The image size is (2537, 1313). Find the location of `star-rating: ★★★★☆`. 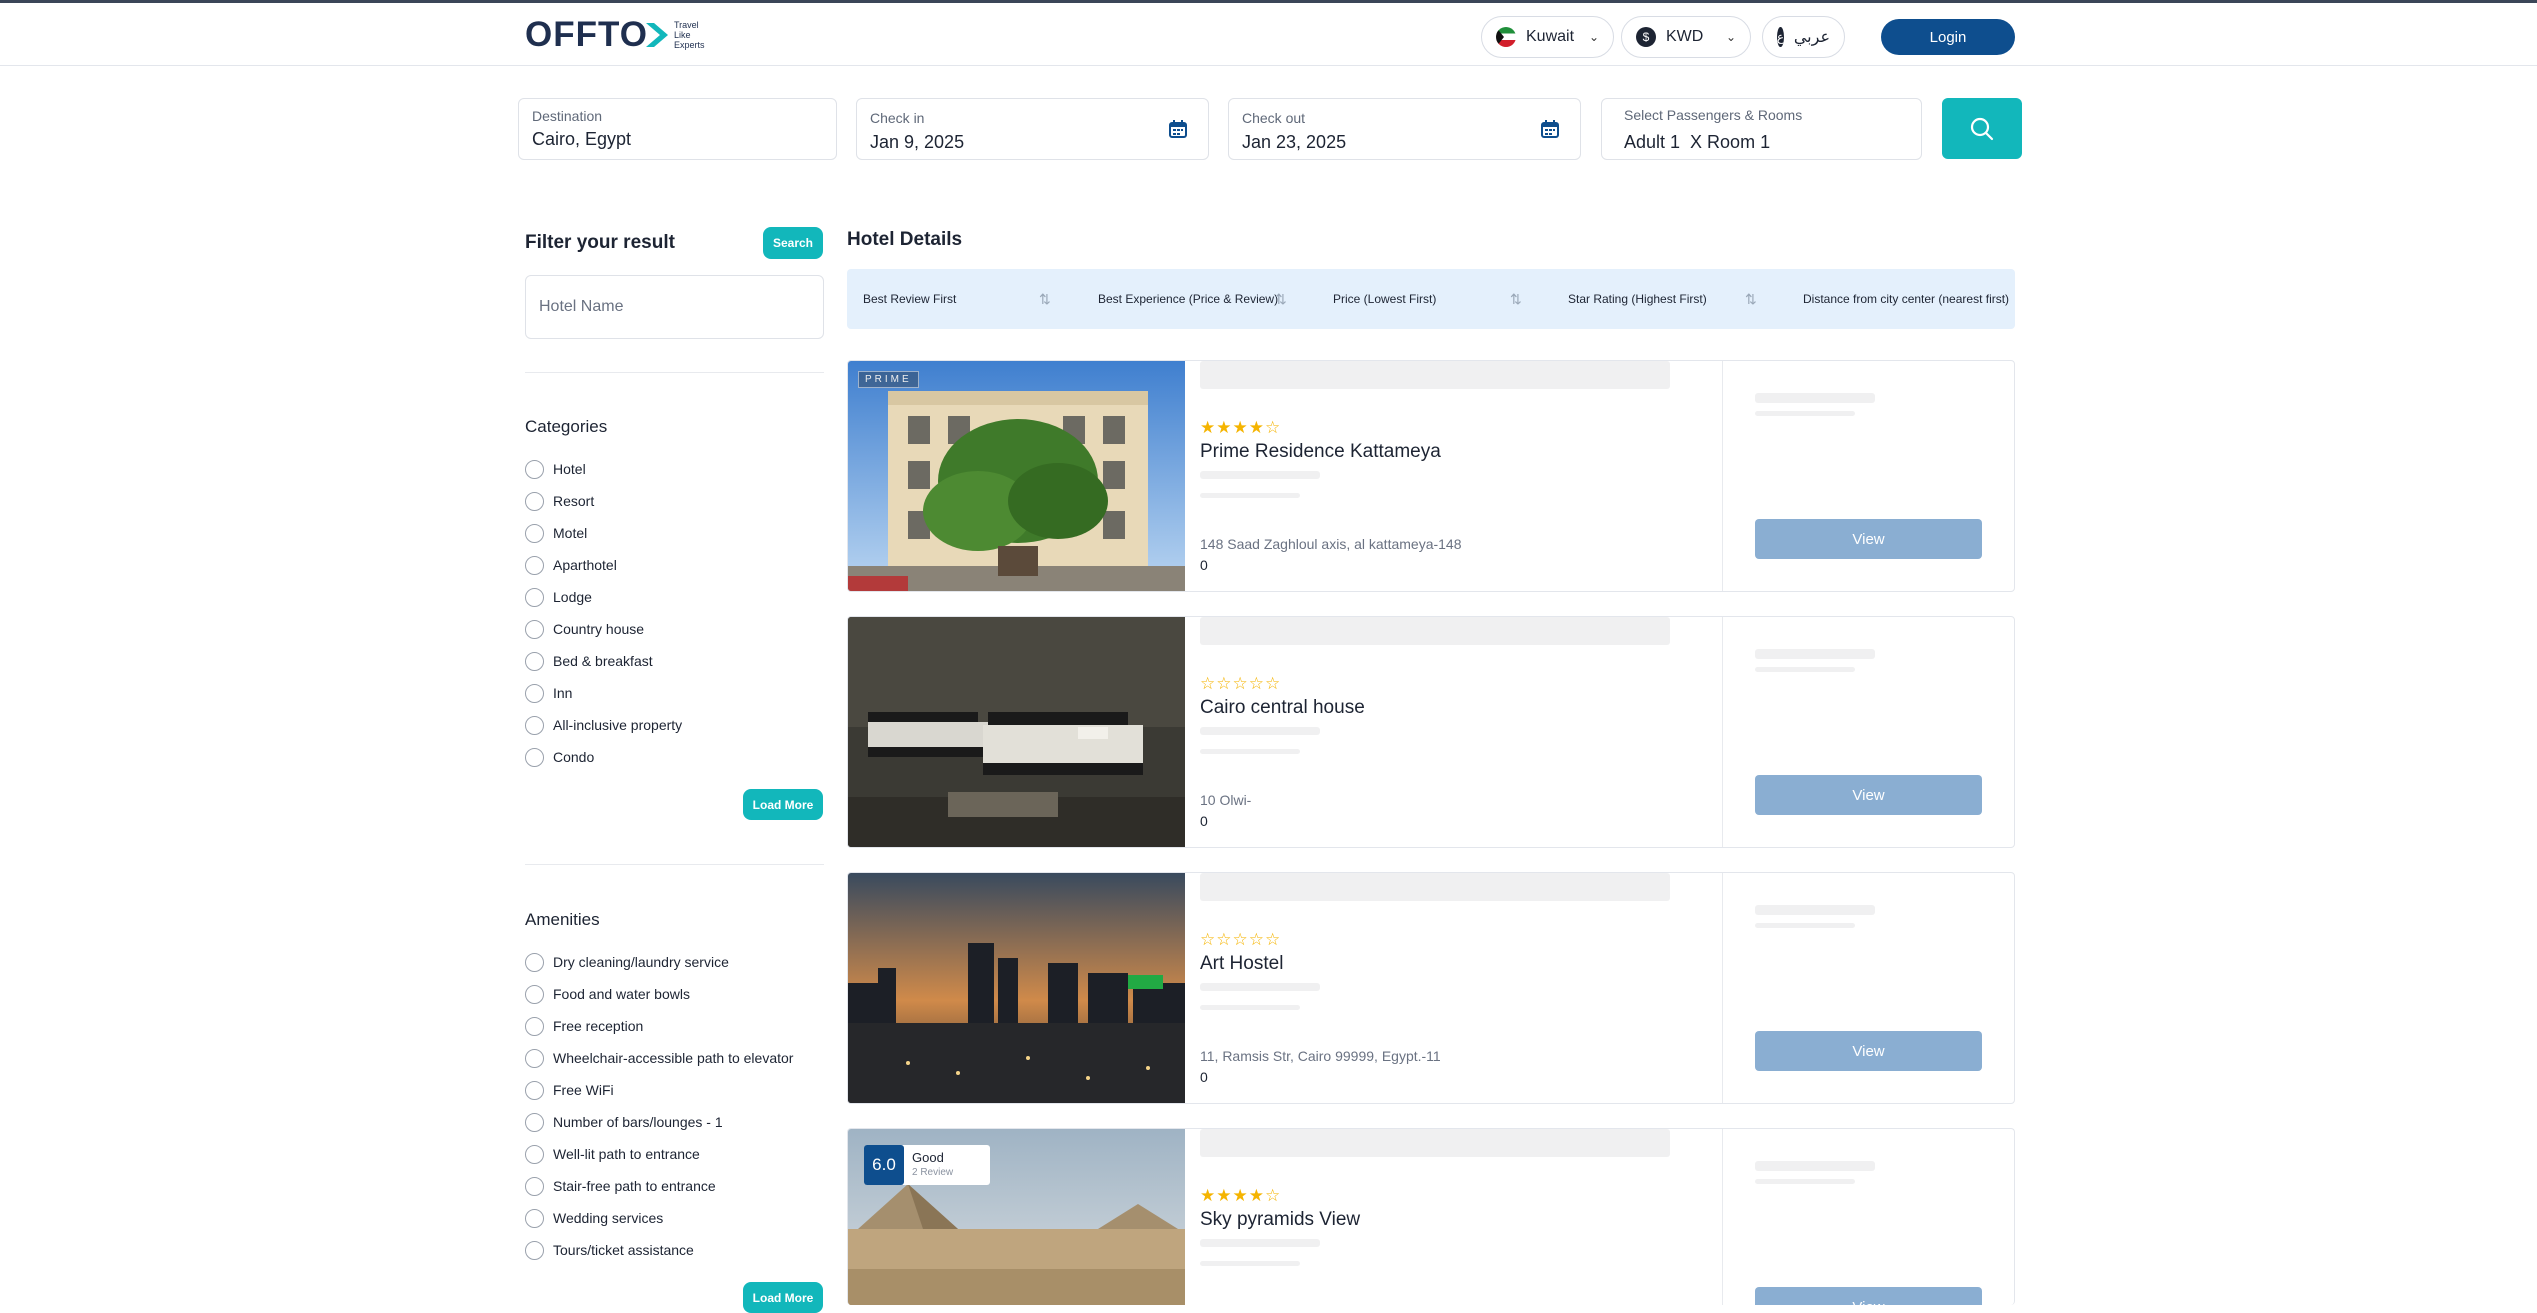

star-rating: ★★★★☆ is located at coordinates (1241, 427).